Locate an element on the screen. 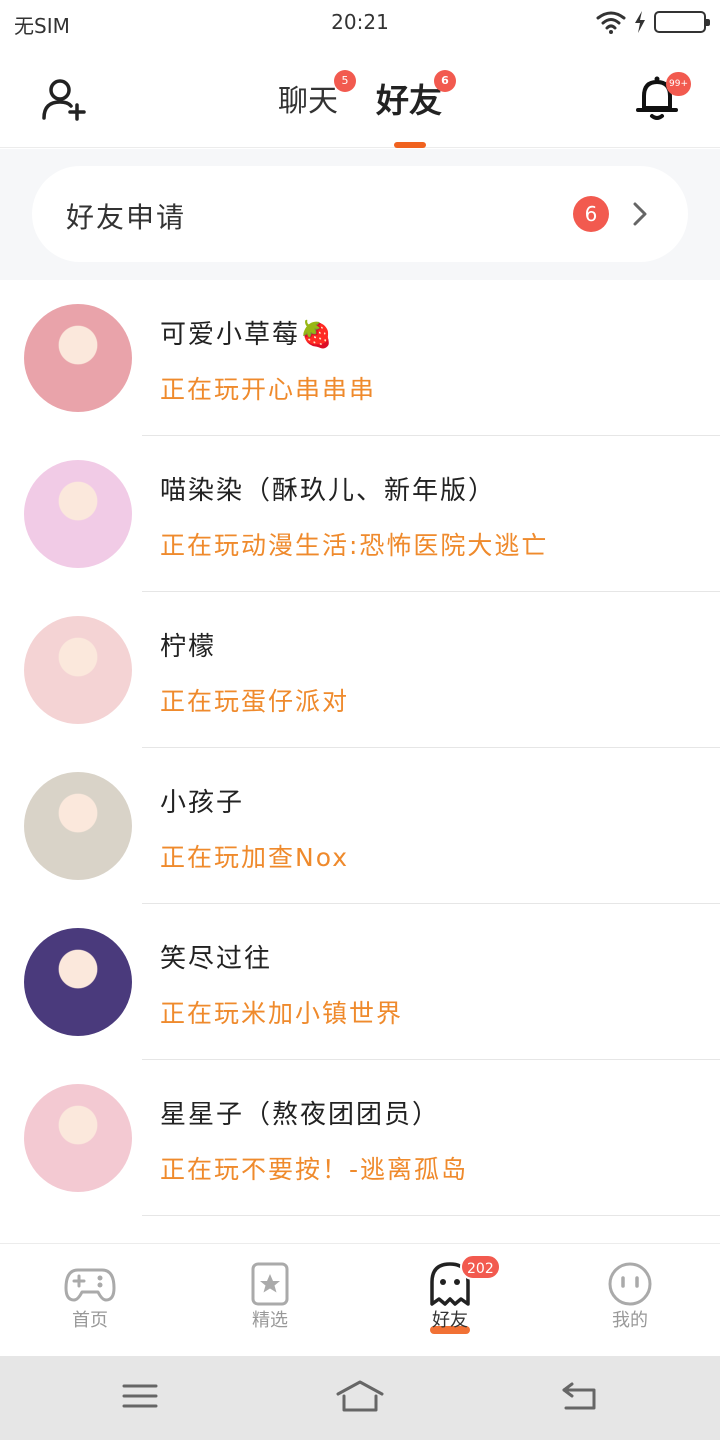 The image size is (720, 1440). wifi-icon is located at coordinates (611, 22).